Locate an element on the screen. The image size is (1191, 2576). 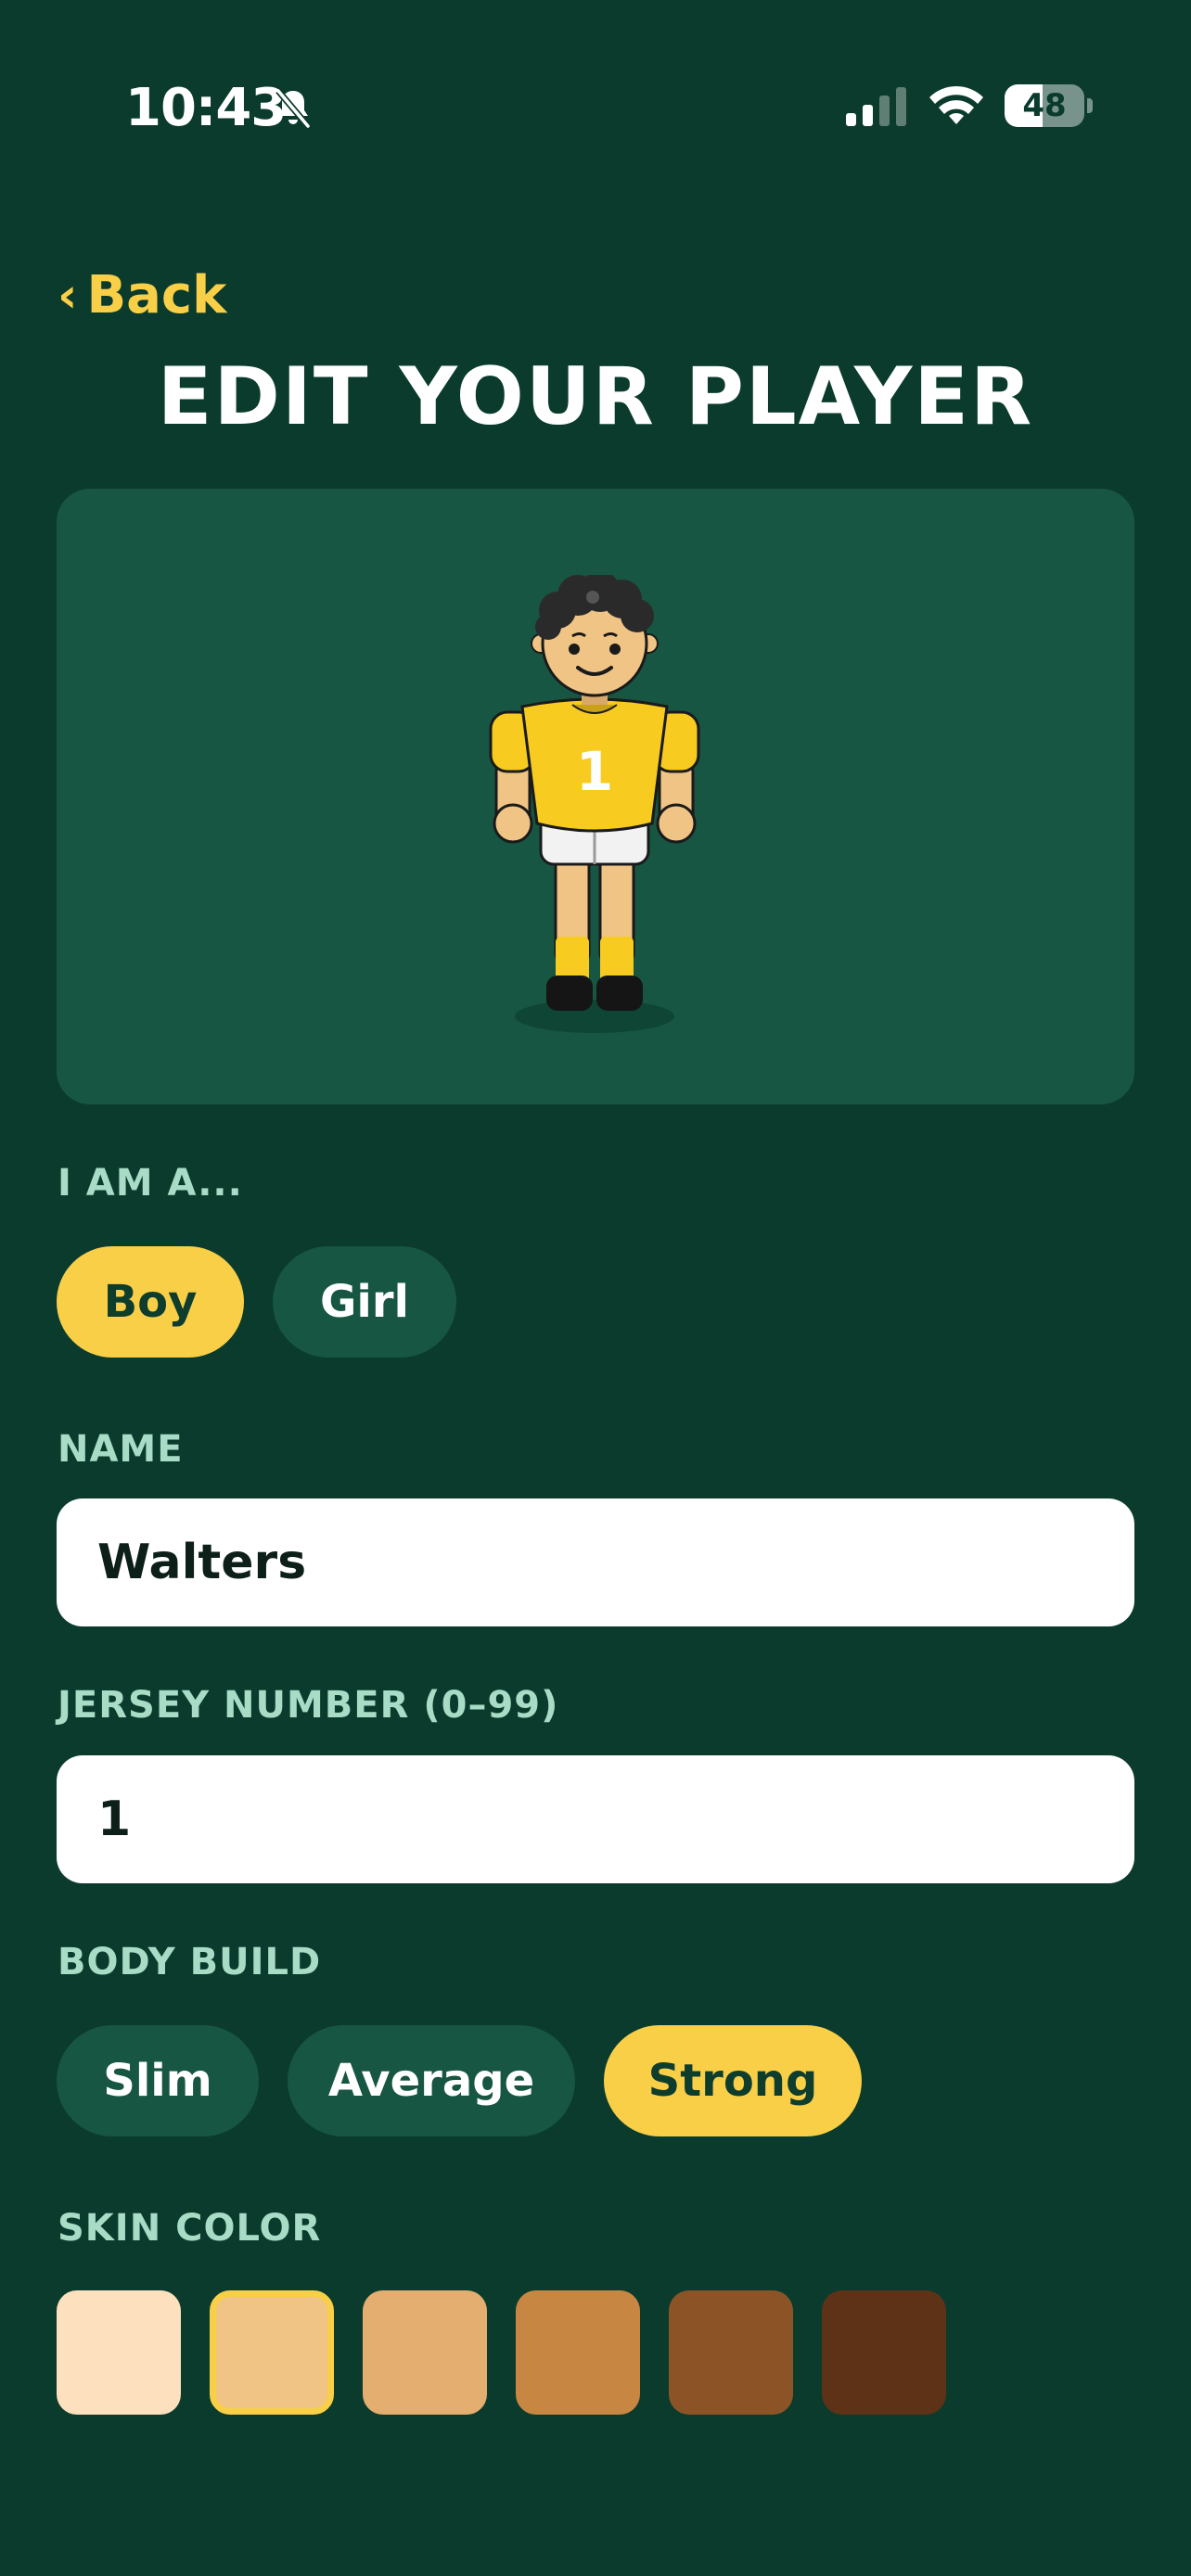
player-right-hand is located at coordinates (676, 823).